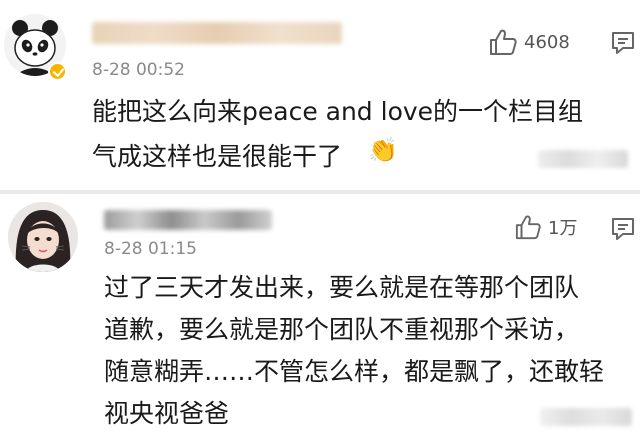 Image resolution: width=640 pixels, height=437 pixels. Describe the element at coordinates (547, 42) in the screenshot. I see `like-count: 4608` at that location.